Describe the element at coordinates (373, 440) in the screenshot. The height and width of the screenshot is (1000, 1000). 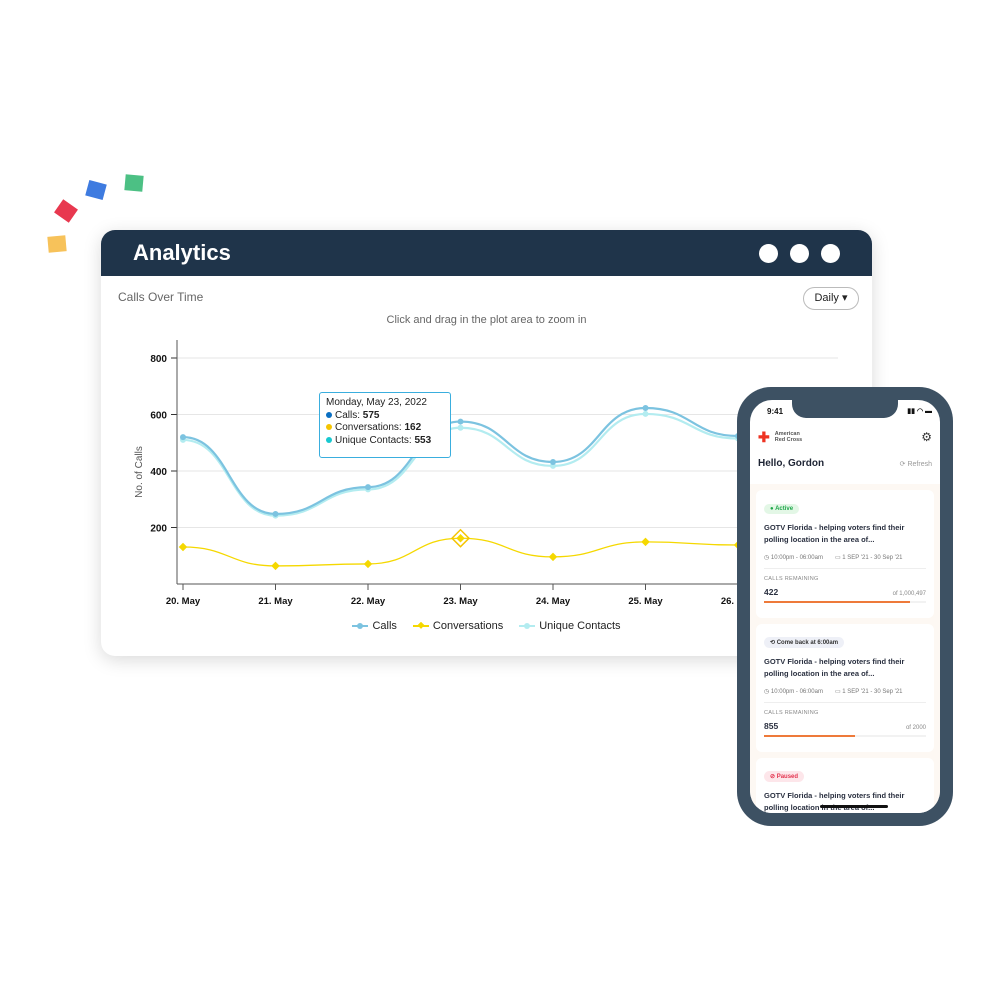
I see `tooltip-label: Unique Contacts:` at that location.